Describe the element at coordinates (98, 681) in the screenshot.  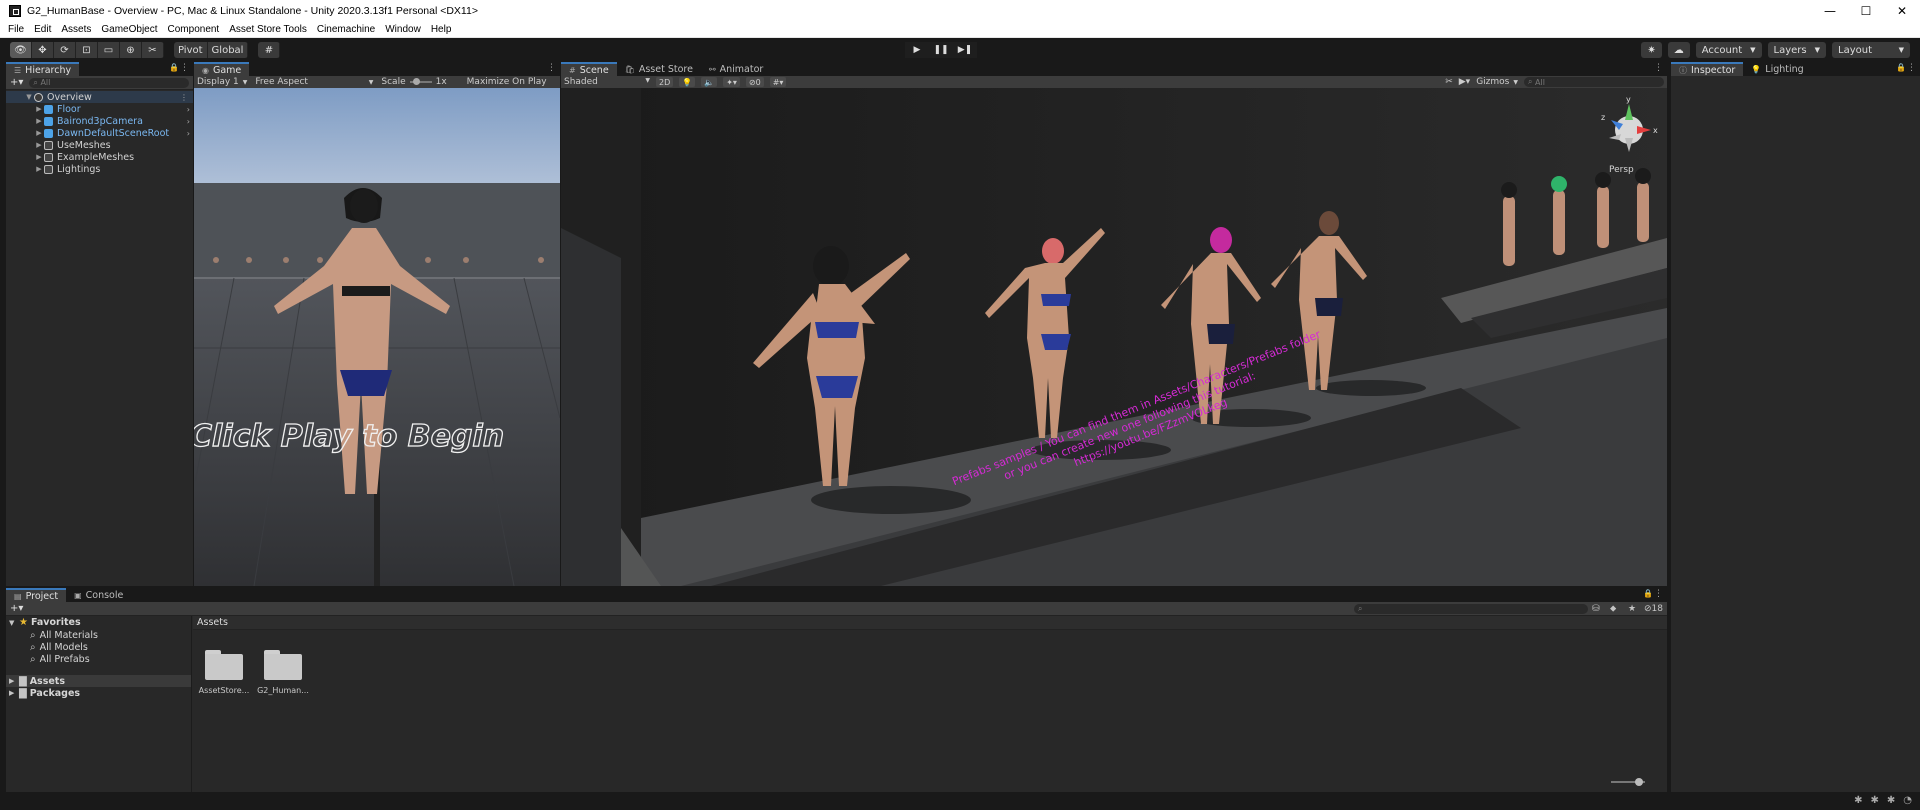
I see `tree-item-assets: ▶ ▇ Assets` at that location.